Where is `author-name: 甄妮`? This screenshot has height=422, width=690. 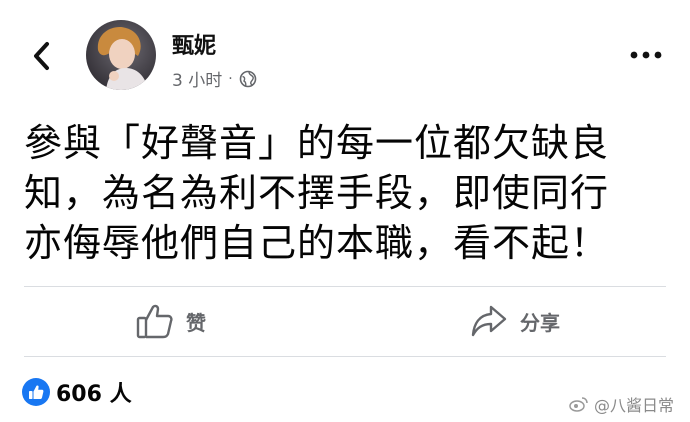 author-name: 甄妮 is located at coordinates (194, 44).